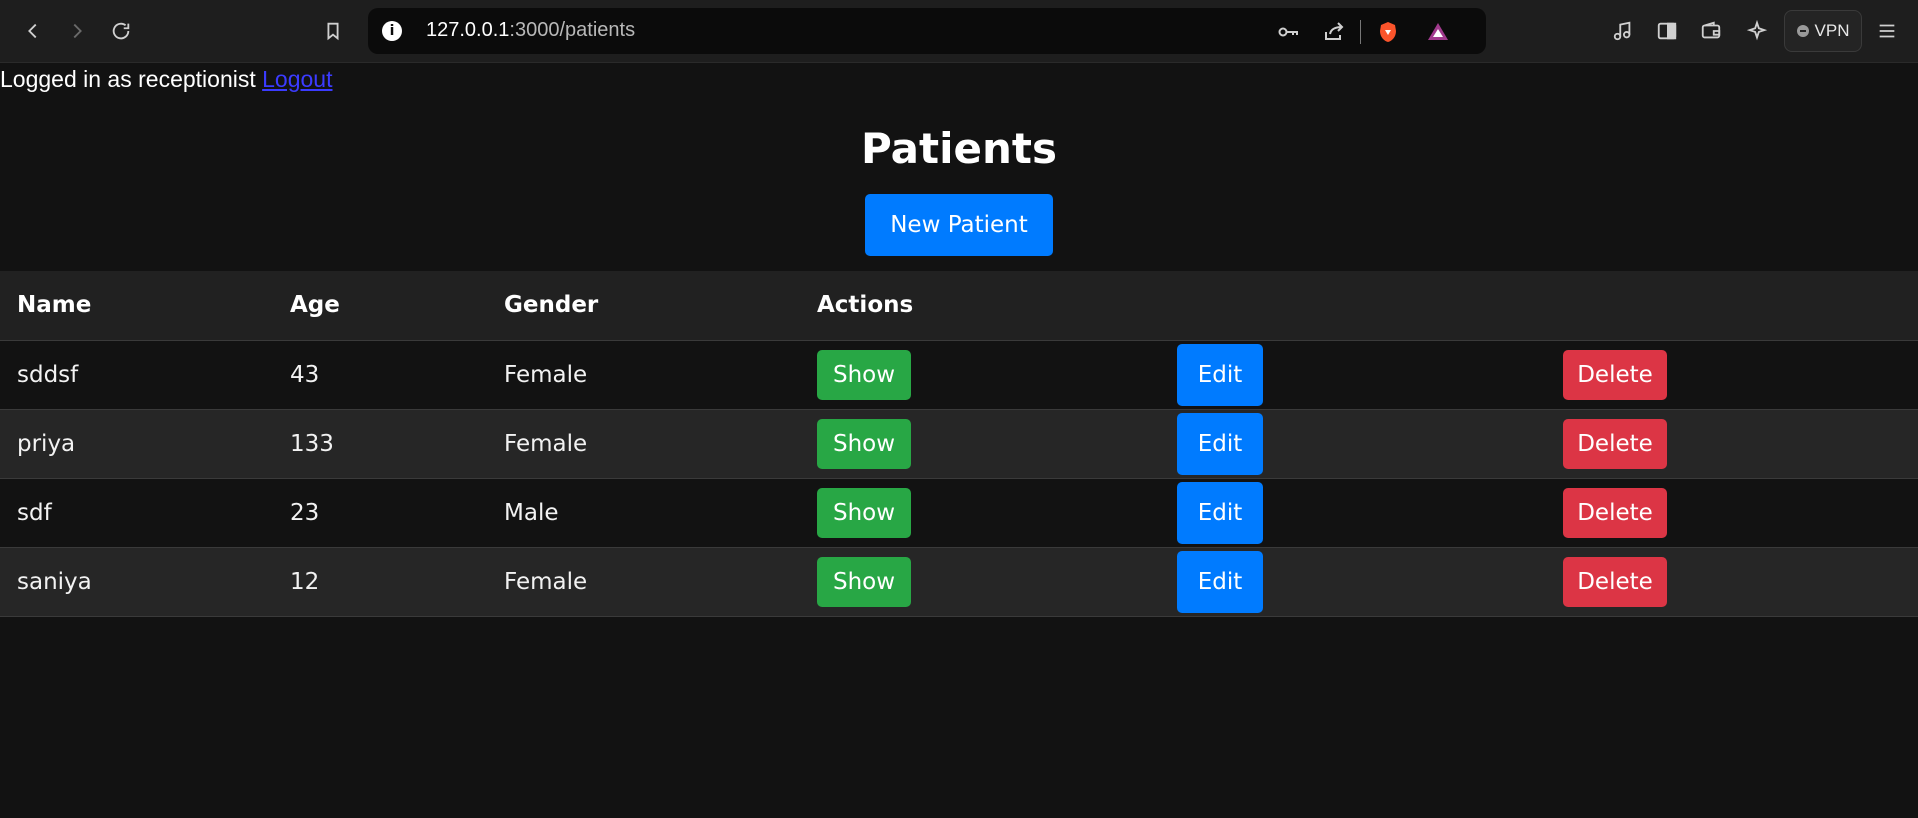  What do you see at coordinates (121, 31) in the screenshot?
I see `reload-icon` at bounding box center [121, 31].